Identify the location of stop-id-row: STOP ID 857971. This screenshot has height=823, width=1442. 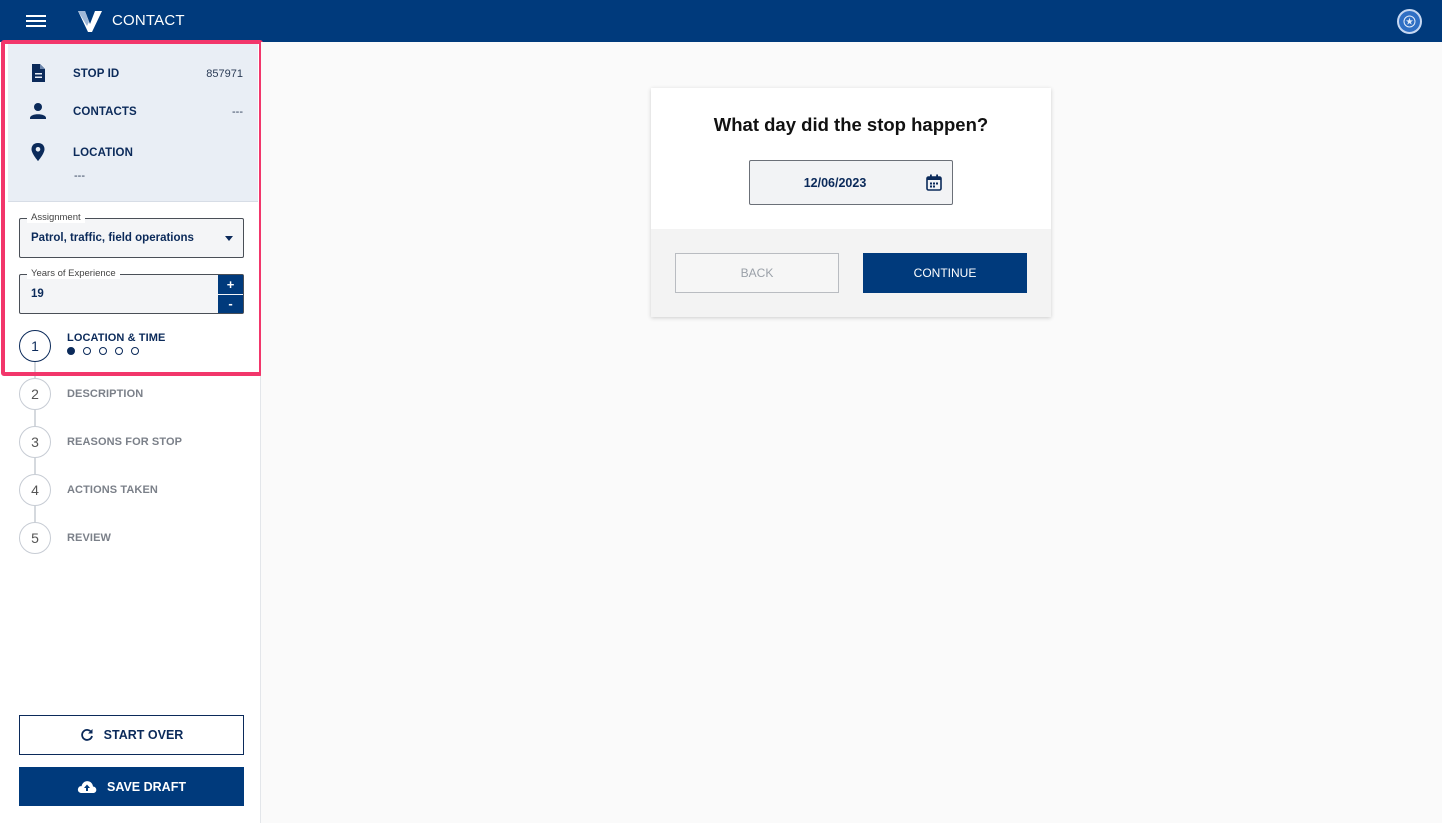
(133, 74).